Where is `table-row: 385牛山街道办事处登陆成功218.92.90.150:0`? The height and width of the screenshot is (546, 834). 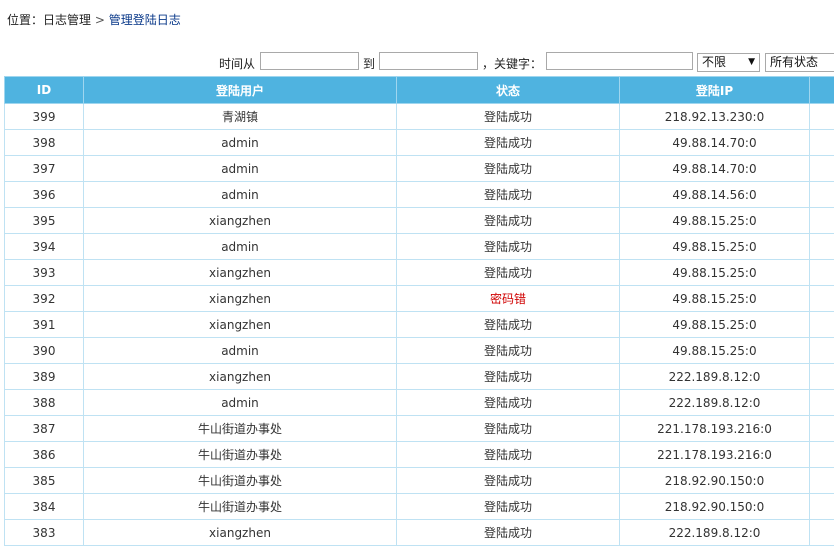
table-row: 385牛山街道办事处登陆成功218.92.90.150:0 is located at coordinates (419, 481).